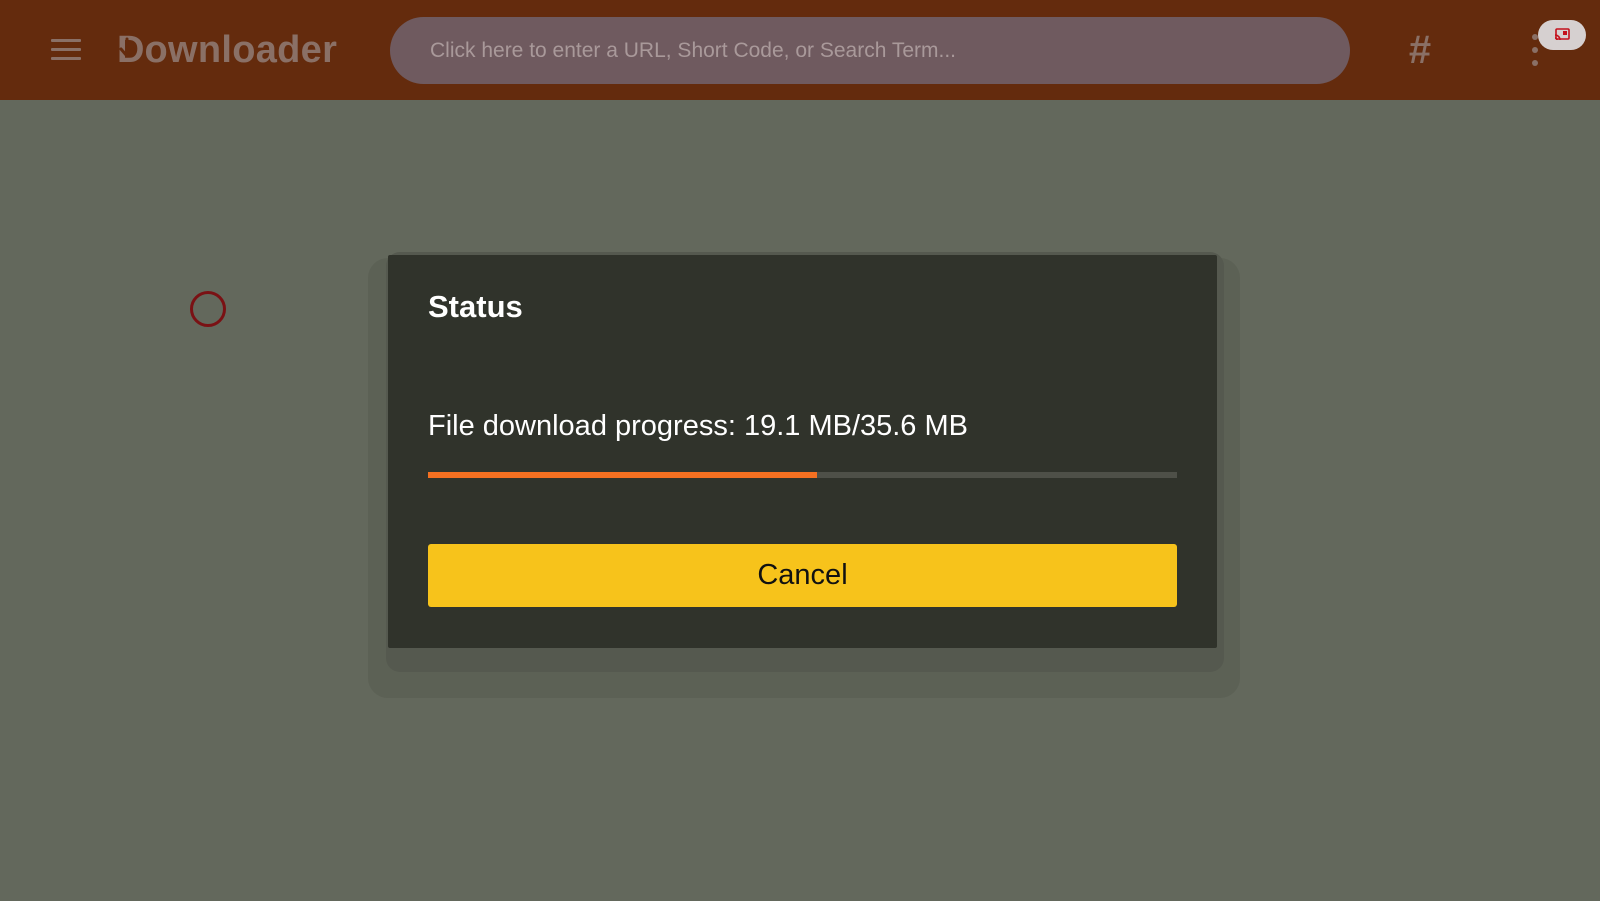 The image size is (1600, 901). What do you see at coordinates (870, 50) in the screenshot?
I see `search-input` at bounding box center [870, 50].